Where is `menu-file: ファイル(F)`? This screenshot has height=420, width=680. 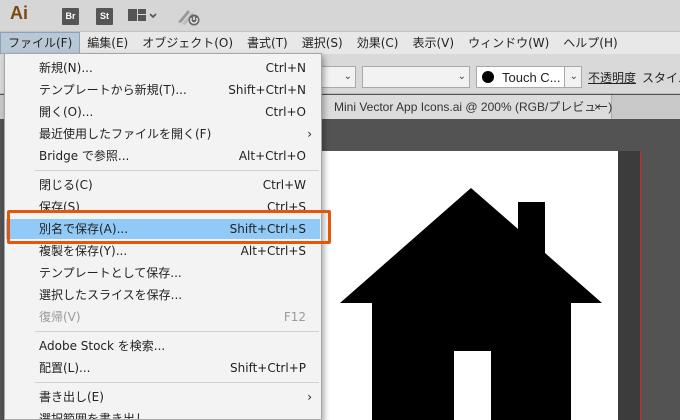
menu-file: ファイル(F) is located at coordinates (40, 43).